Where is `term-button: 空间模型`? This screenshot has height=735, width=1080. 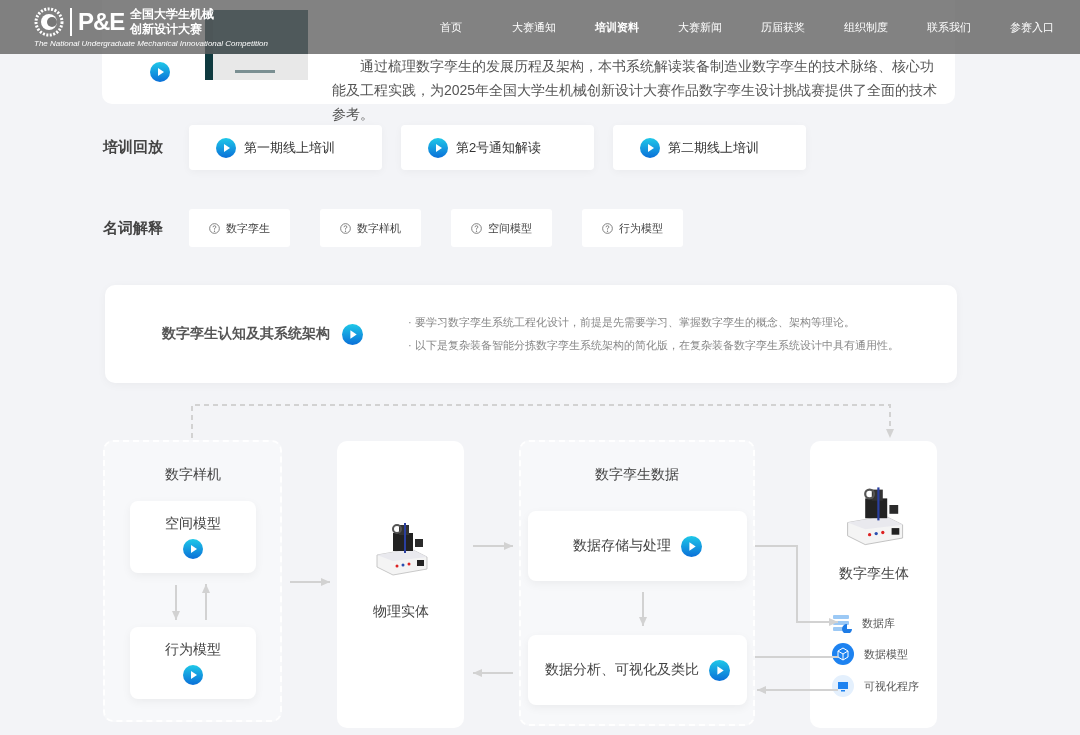
term-button: 空间模型 is located at coordinates (501, 228).